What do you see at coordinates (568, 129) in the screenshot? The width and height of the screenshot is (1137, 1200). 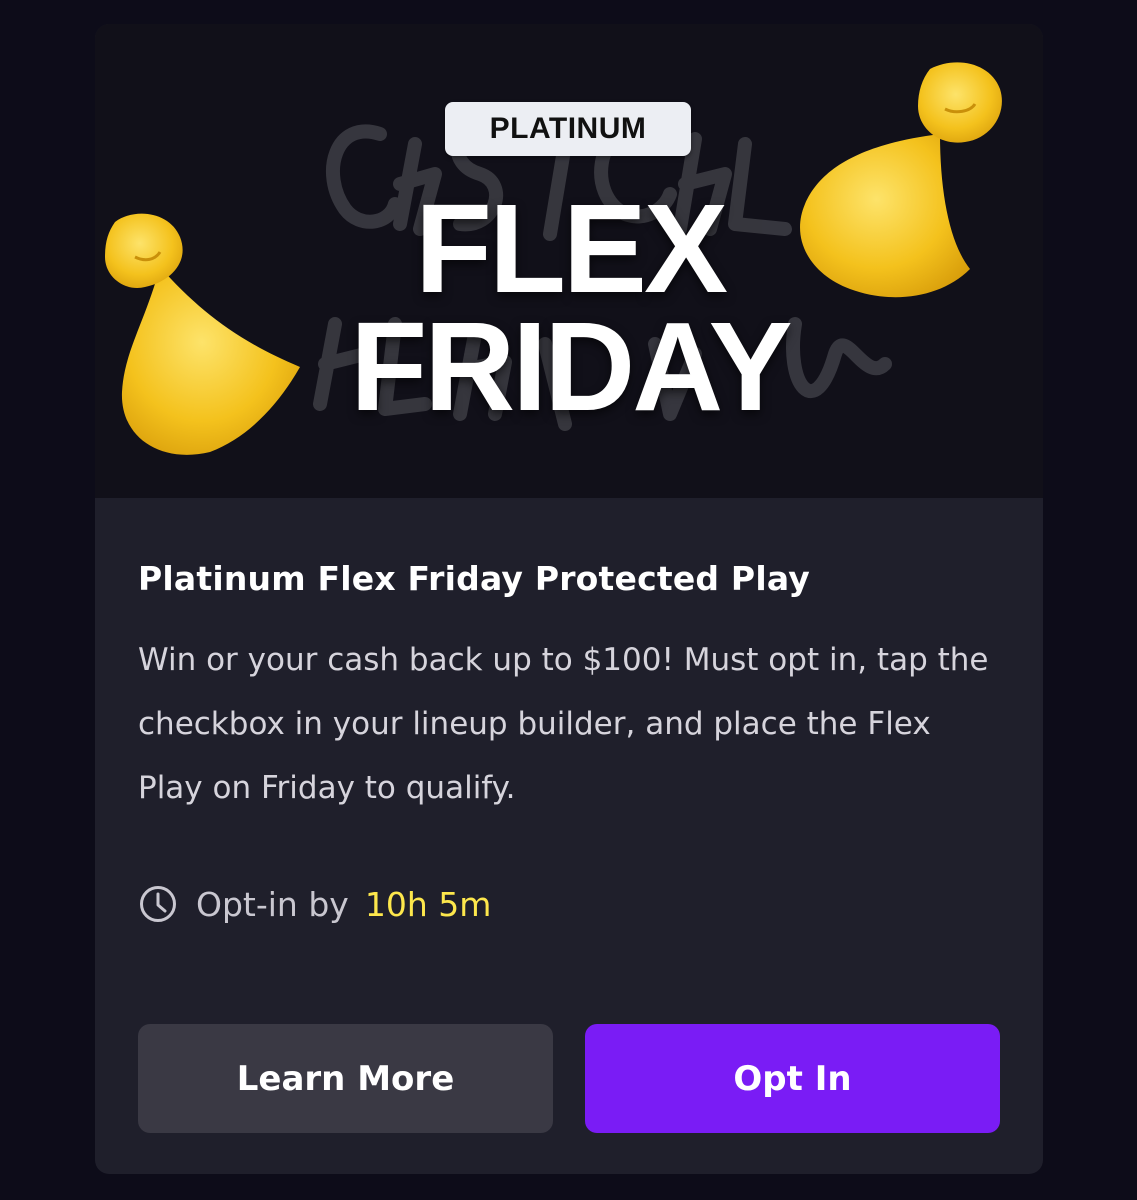 I see `tier-badge: PLATINUM` at bounding box center [568, 129].